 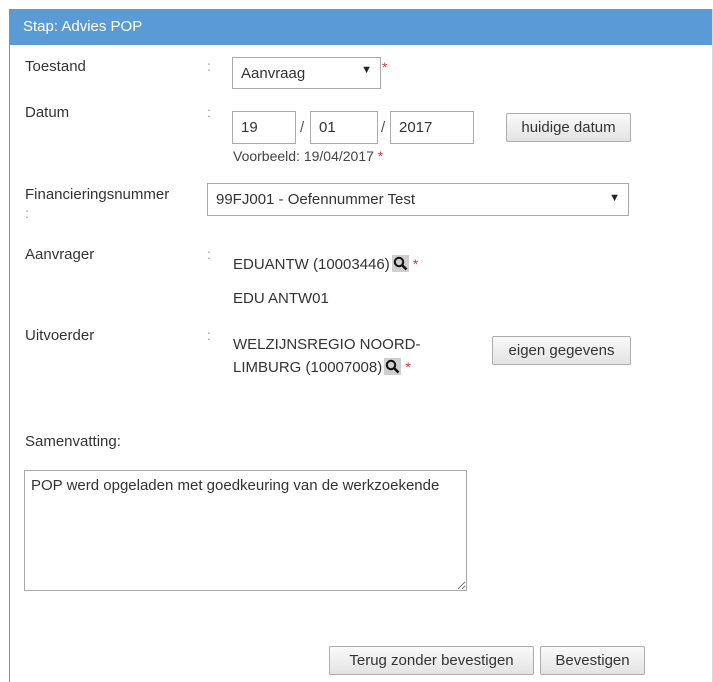 What do you see at coordinates (431, 660) in the screenshot?
I see `terug-zonder-bevestigen-button: Terug zonder bevestigen` at bounding box center [431, 660].